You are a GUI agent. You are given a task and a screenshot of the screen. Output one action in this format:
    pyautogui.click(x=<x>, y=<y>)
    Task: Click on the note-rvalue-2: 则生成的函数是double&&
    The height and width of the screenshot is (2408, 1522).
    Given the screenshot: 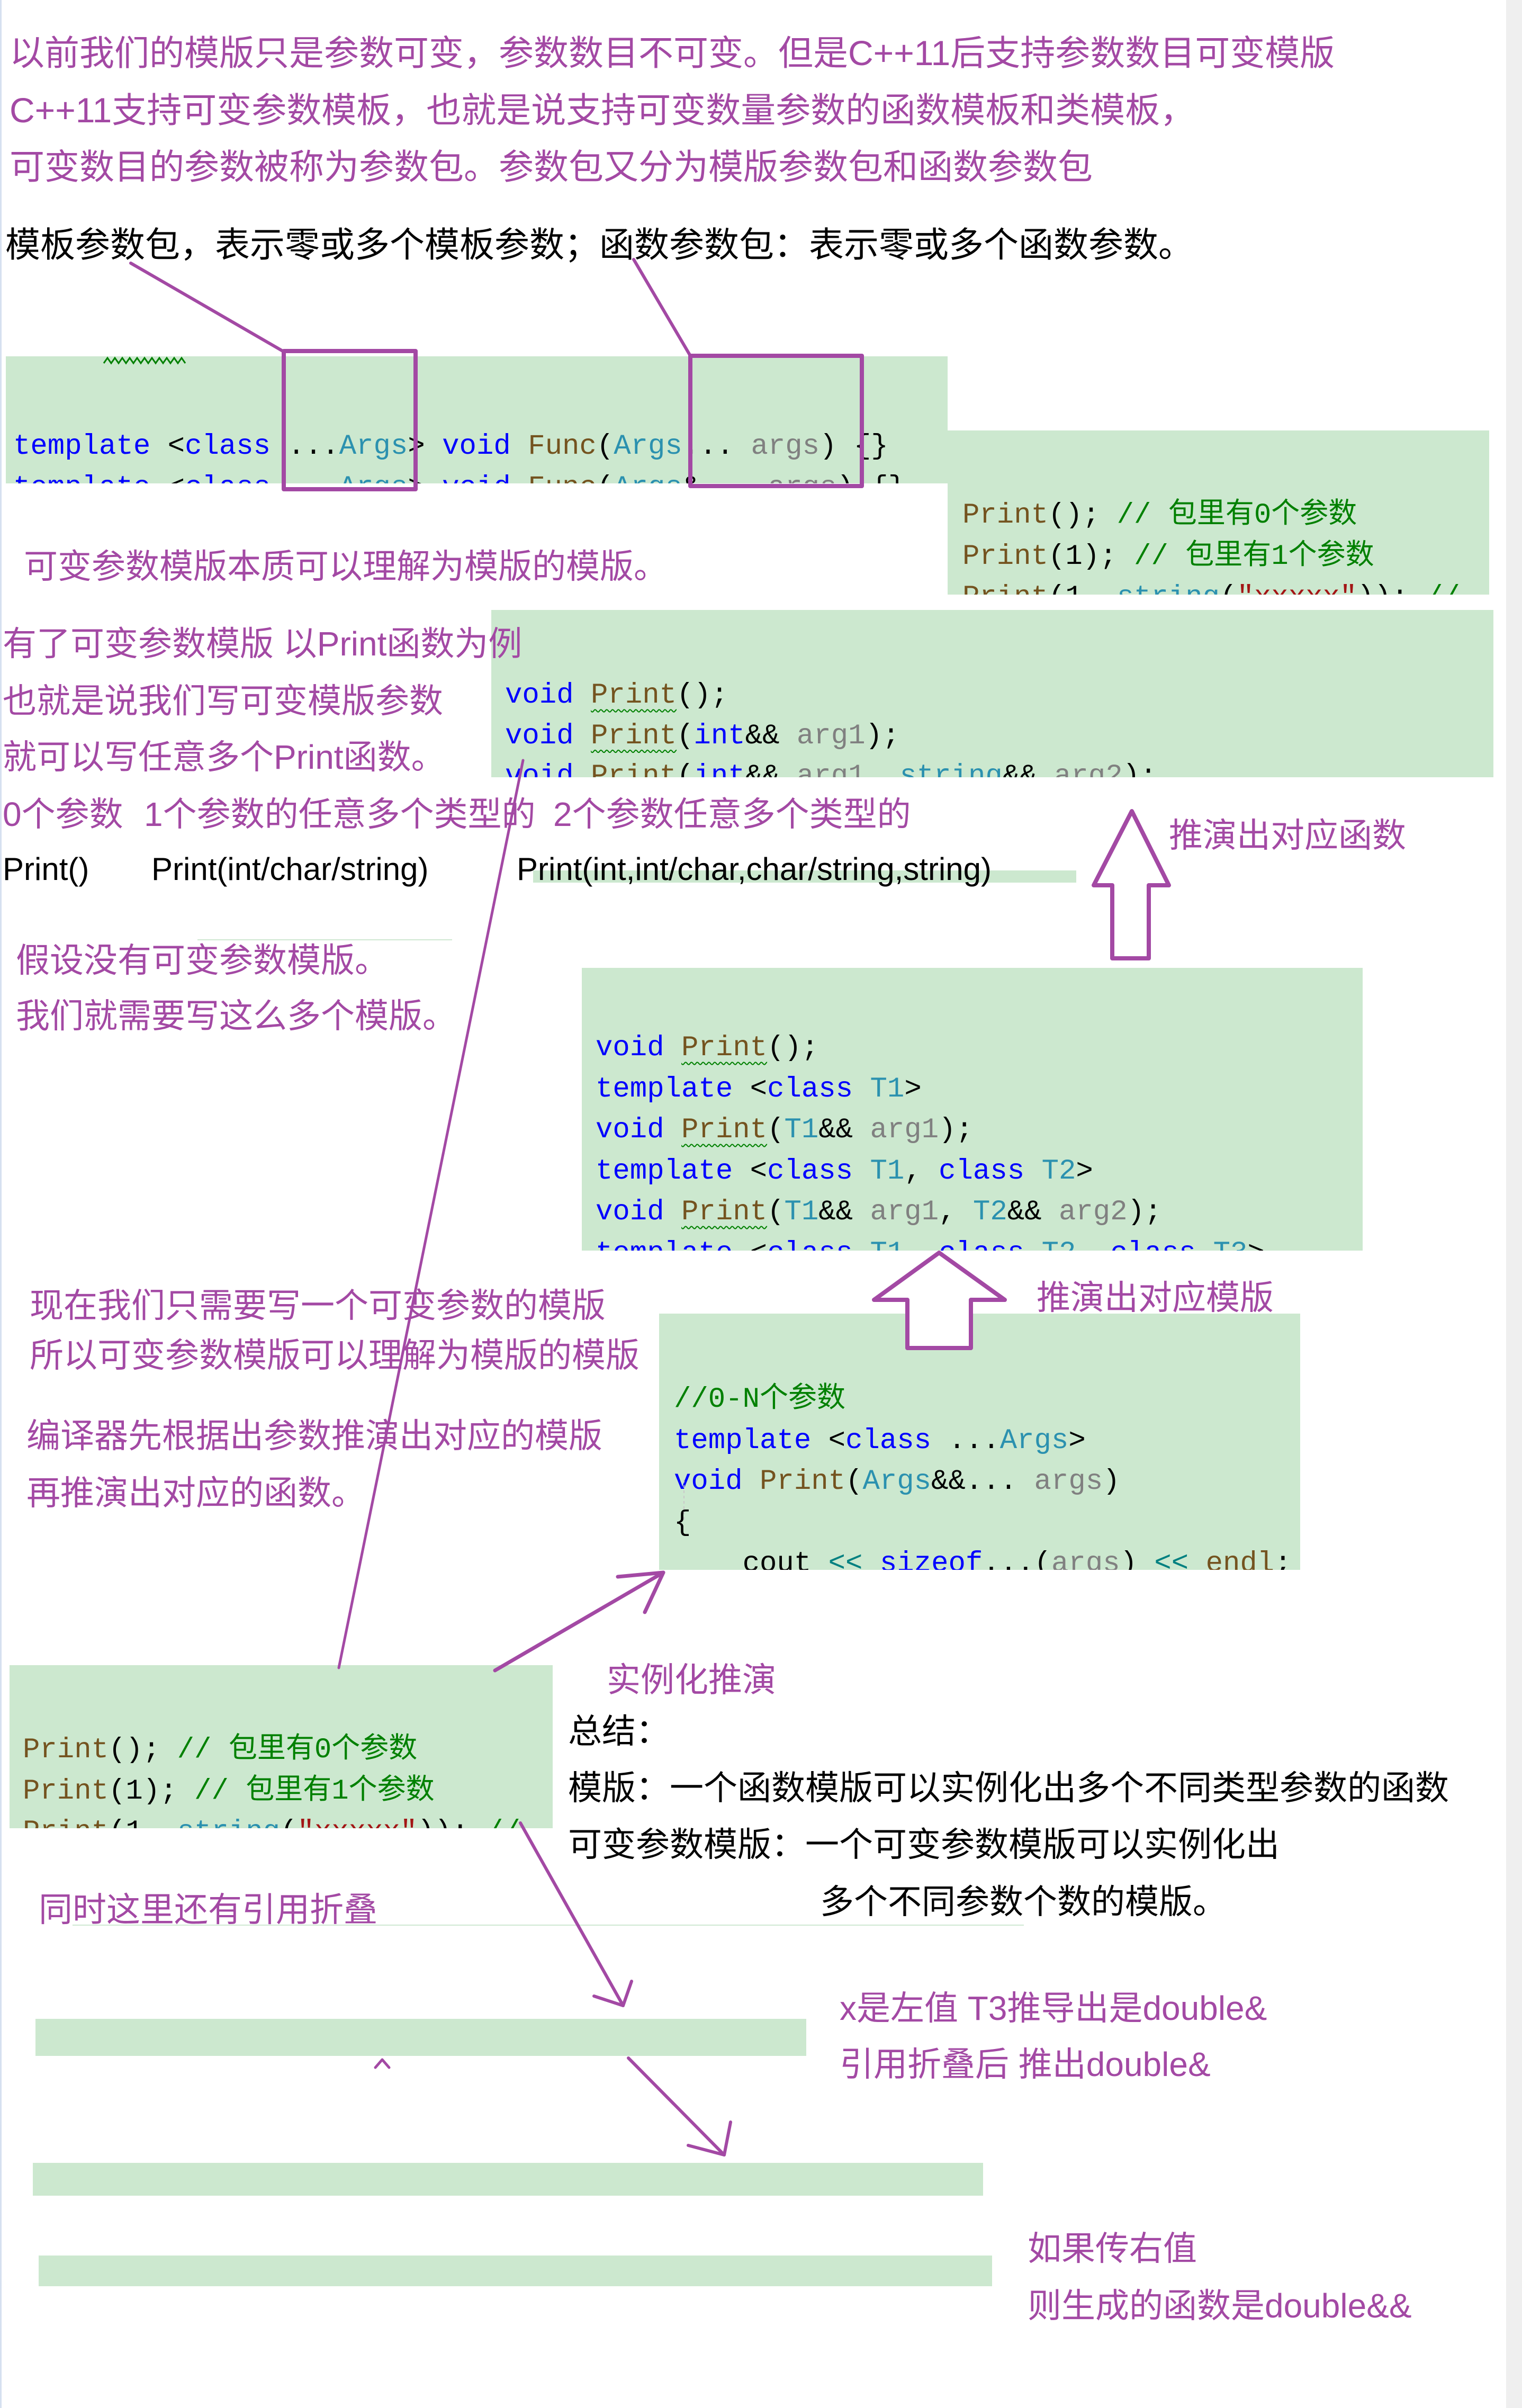 What is the action you would take?
    pyautogui.click(x=1220, y=2306)
    